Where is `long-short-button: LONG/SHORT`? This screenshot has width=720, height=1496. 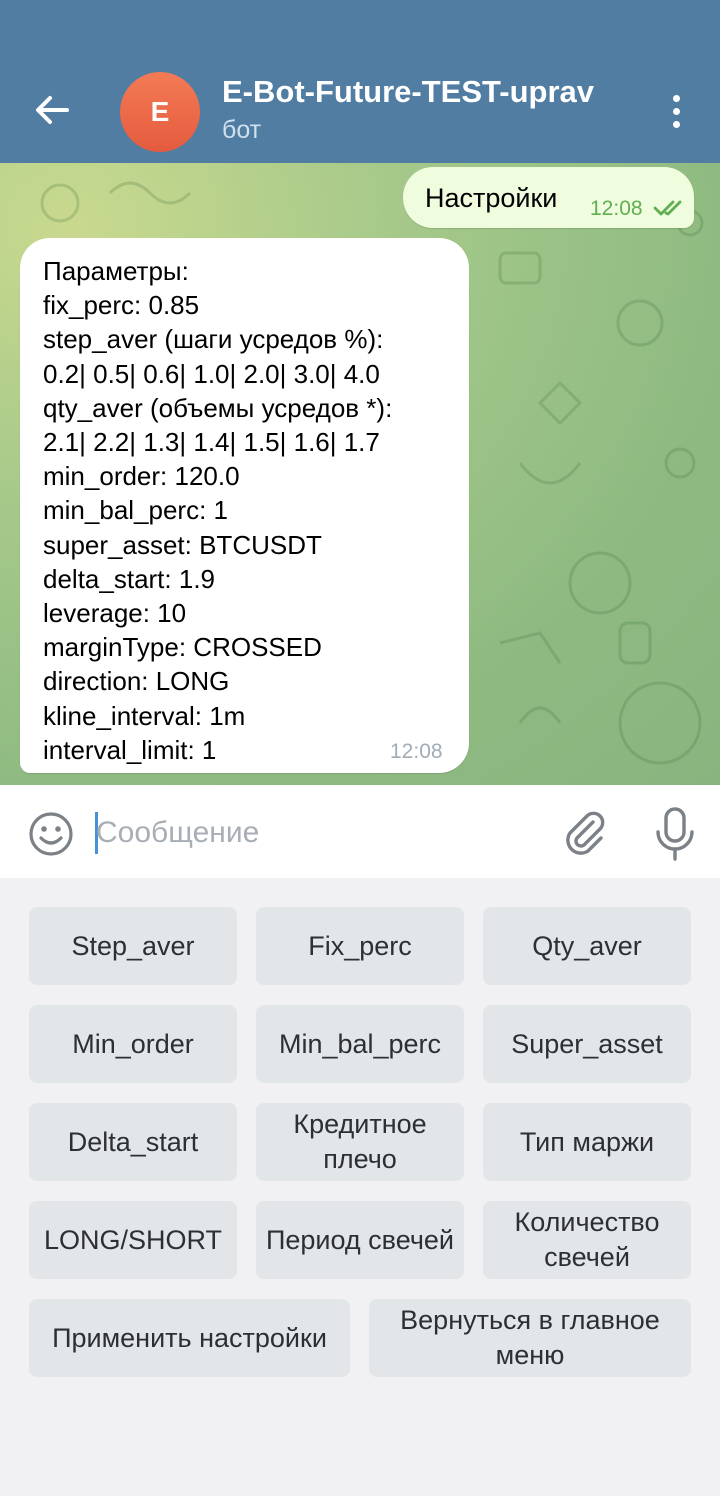
long-short-button: LONG/SHORT is located at coordinates (133, 1240).